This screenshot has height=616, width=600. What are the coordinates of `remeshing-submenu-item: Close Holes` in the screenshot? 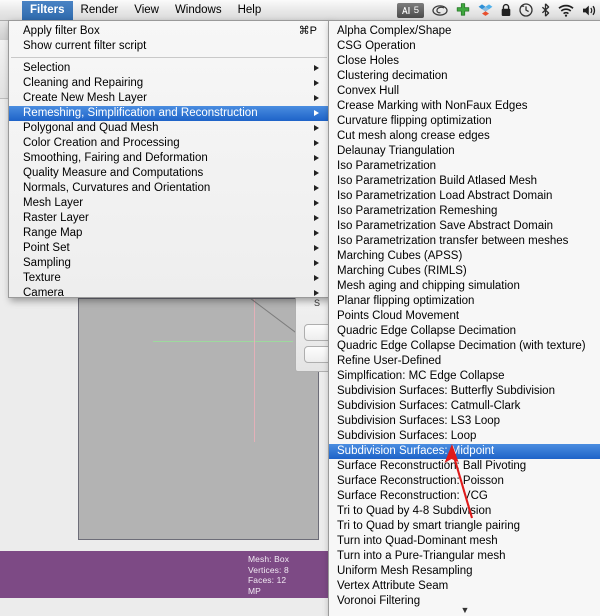 It's located at (464, 61).